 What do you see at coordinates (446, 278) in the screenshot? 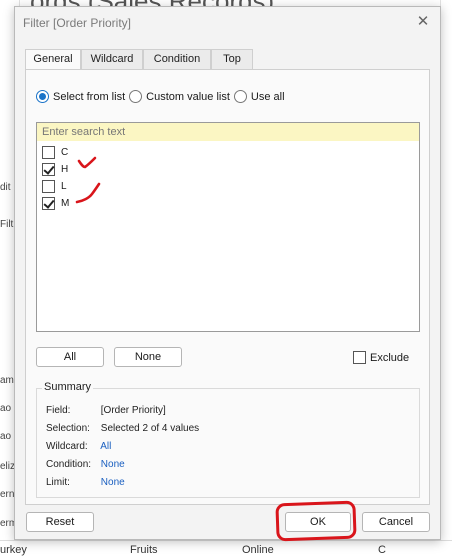
I see `background-sheet-right` at bounding box center [446, 278].